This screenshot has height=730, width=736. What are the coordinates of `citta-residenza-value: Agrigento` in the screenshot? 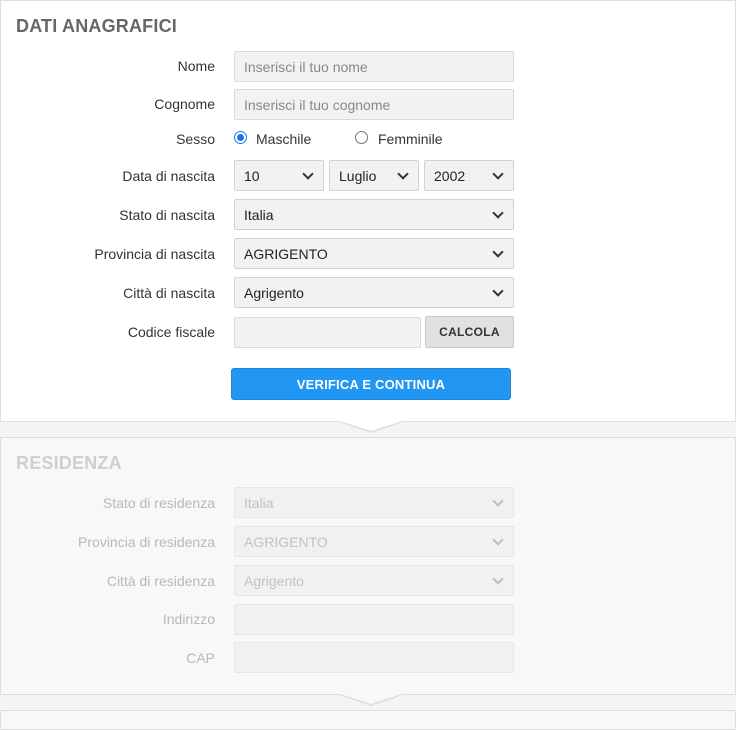 It's located at (274, 580).